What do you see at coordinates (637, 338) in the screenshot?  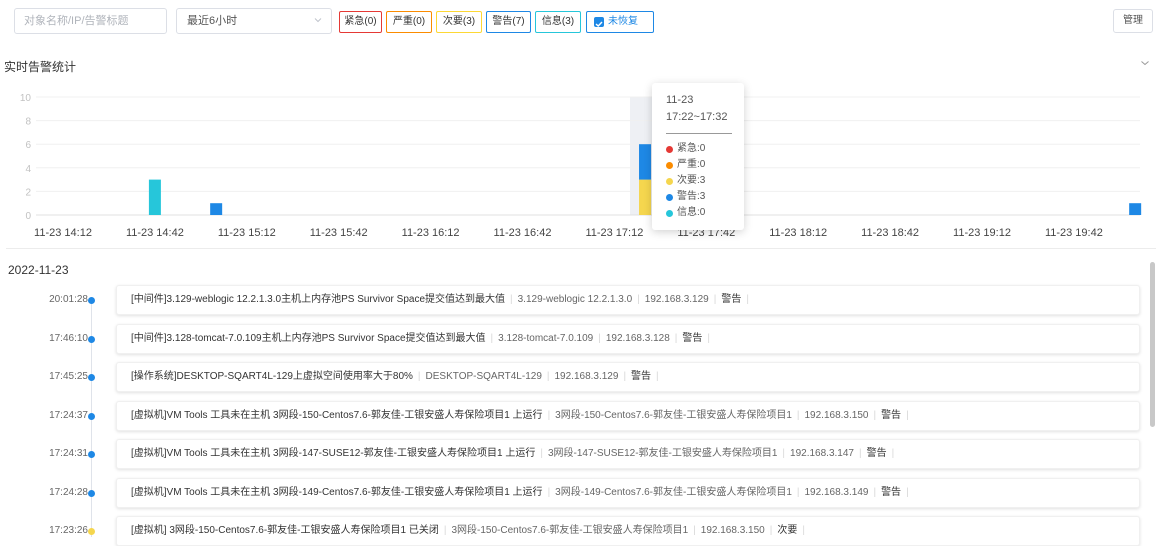 I see `event-ip: 192.168.3.128` at bounding box center [637, 338].